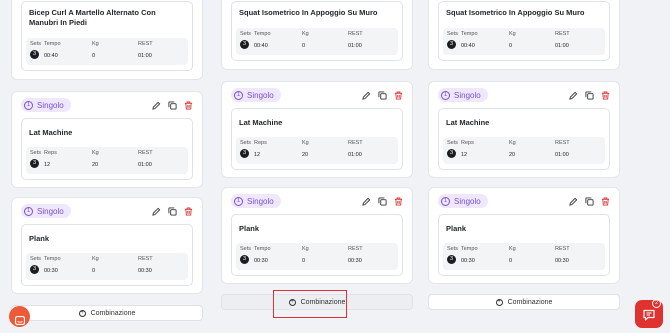 This screenshot has height=333, width=670. What do you see at coordinates (456, 228) in the screenshot?
I see `exercise-title: Plank` at bounding box center [456, 228].